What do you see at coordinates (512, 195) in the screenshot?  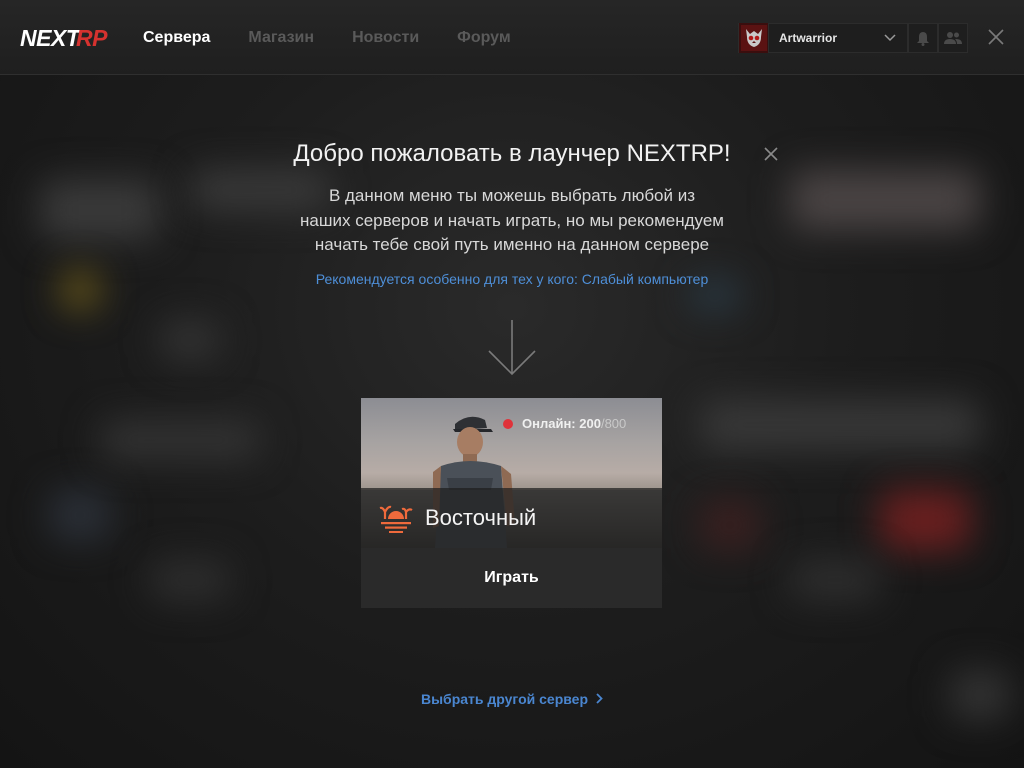 I see `description-line: В данном меню ты можешь выбрать любой из` at bounding box center [512, 195].